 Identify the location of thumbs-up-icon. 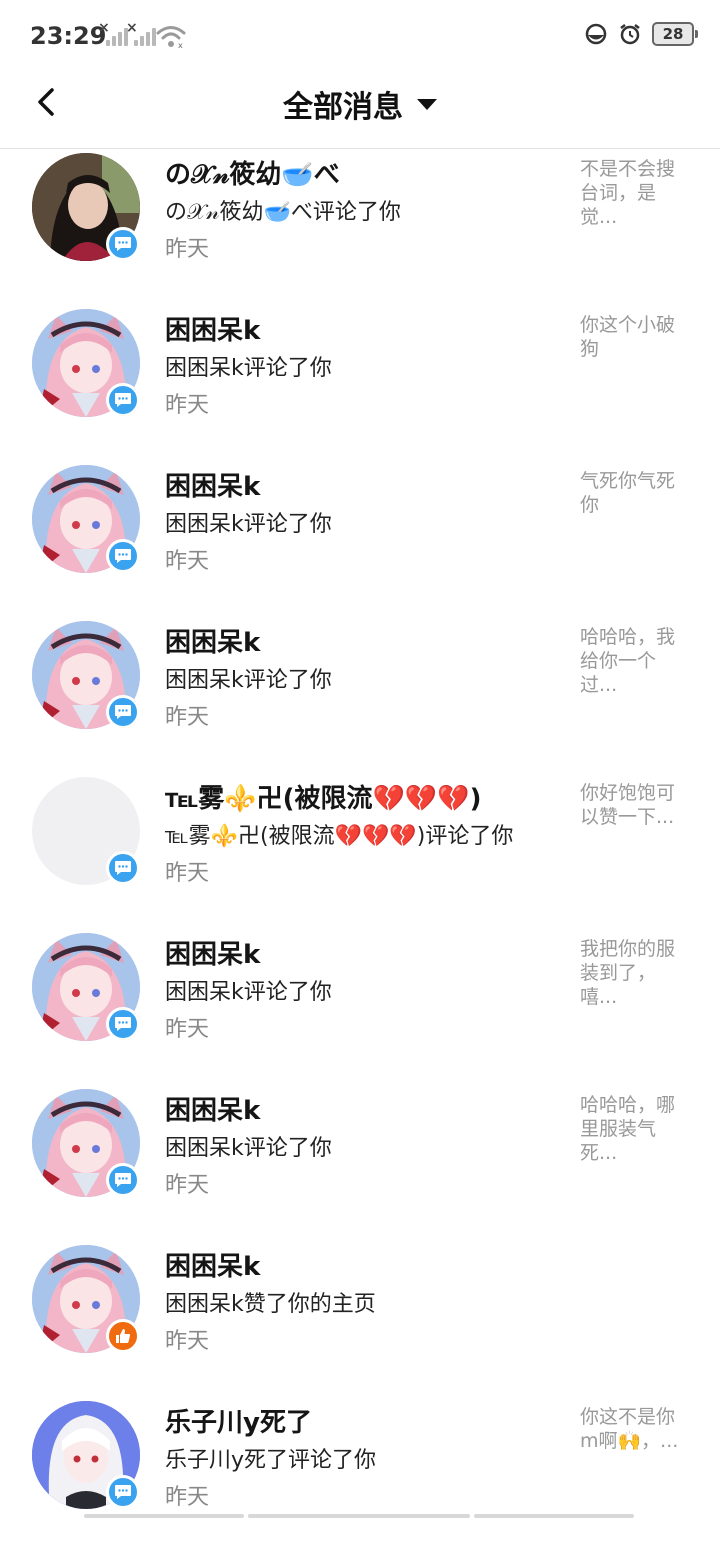
(123, 1336).